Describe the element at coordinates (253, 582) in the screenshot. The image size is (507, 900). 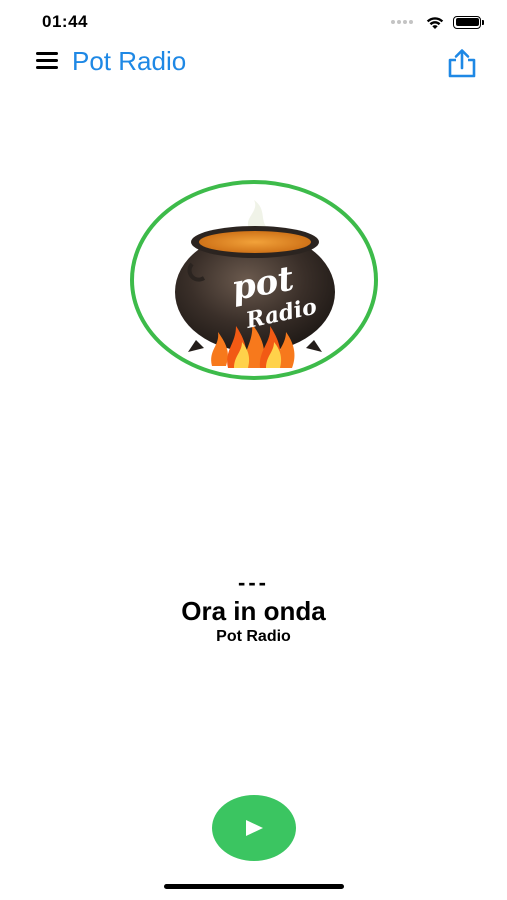
I see `track-placeholder: ---` at that location.